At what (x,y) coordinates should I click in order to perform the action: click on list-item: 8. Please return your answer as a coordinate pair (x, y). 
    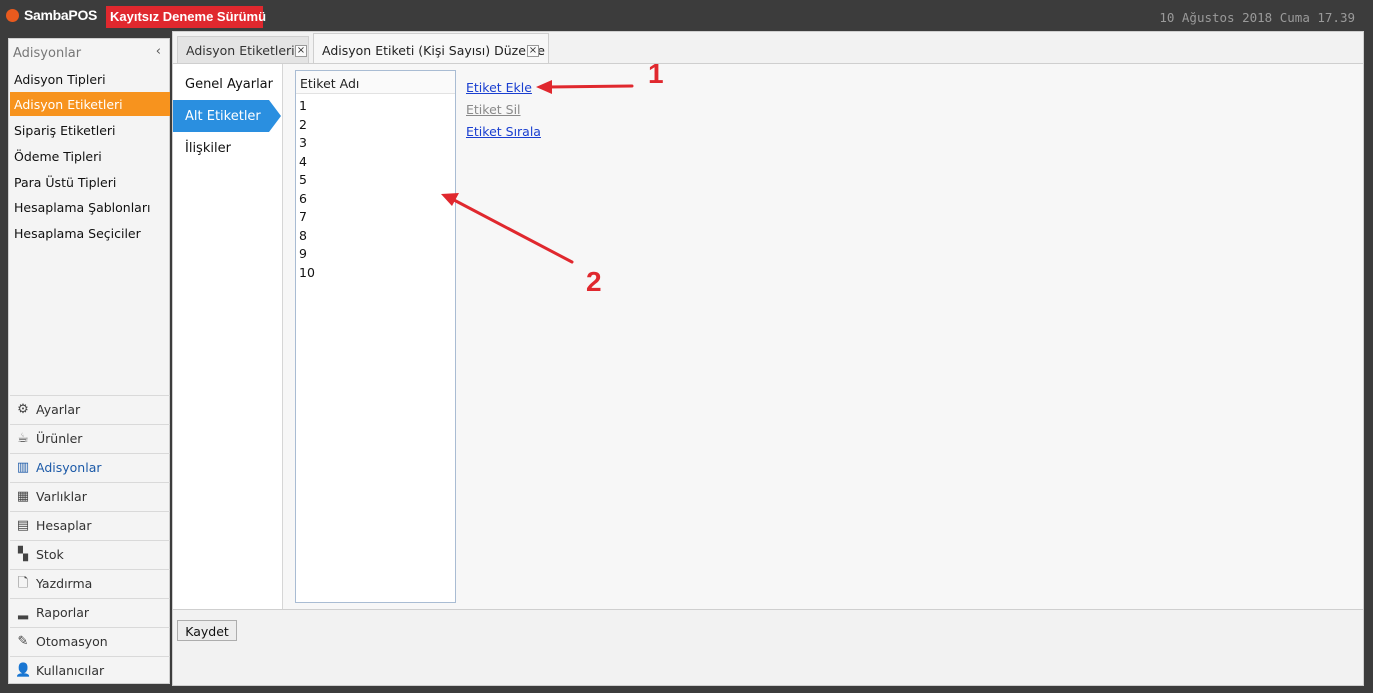
    Looking at the image, I should click on (303, 237).